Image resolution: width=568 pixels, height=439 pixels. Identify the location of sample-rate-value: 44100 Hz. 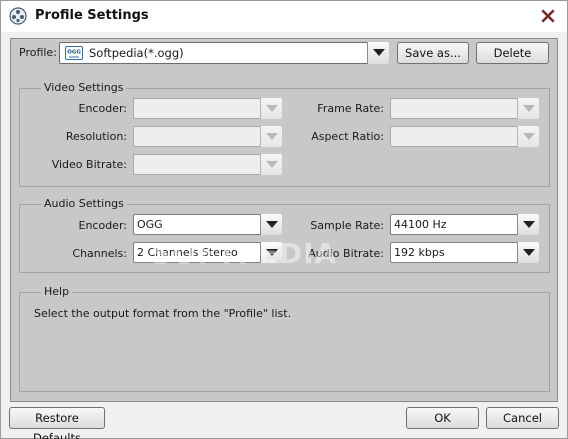
(420, 224).